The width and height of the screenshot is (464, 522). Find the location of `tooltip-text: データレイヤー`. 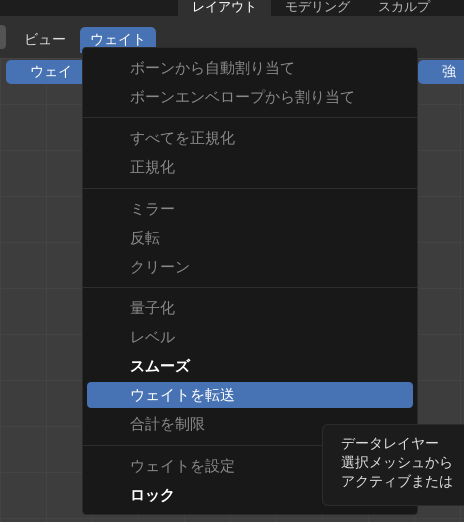

tooltip-text: データレイヤー is located at coordinates (390, 444).